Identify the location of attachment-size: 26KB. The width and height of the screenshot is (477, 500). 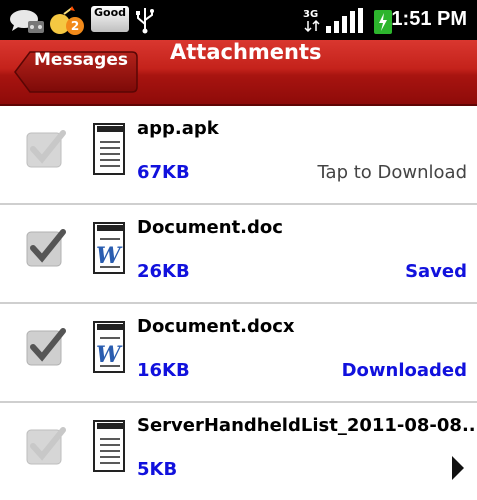
(163, 271).